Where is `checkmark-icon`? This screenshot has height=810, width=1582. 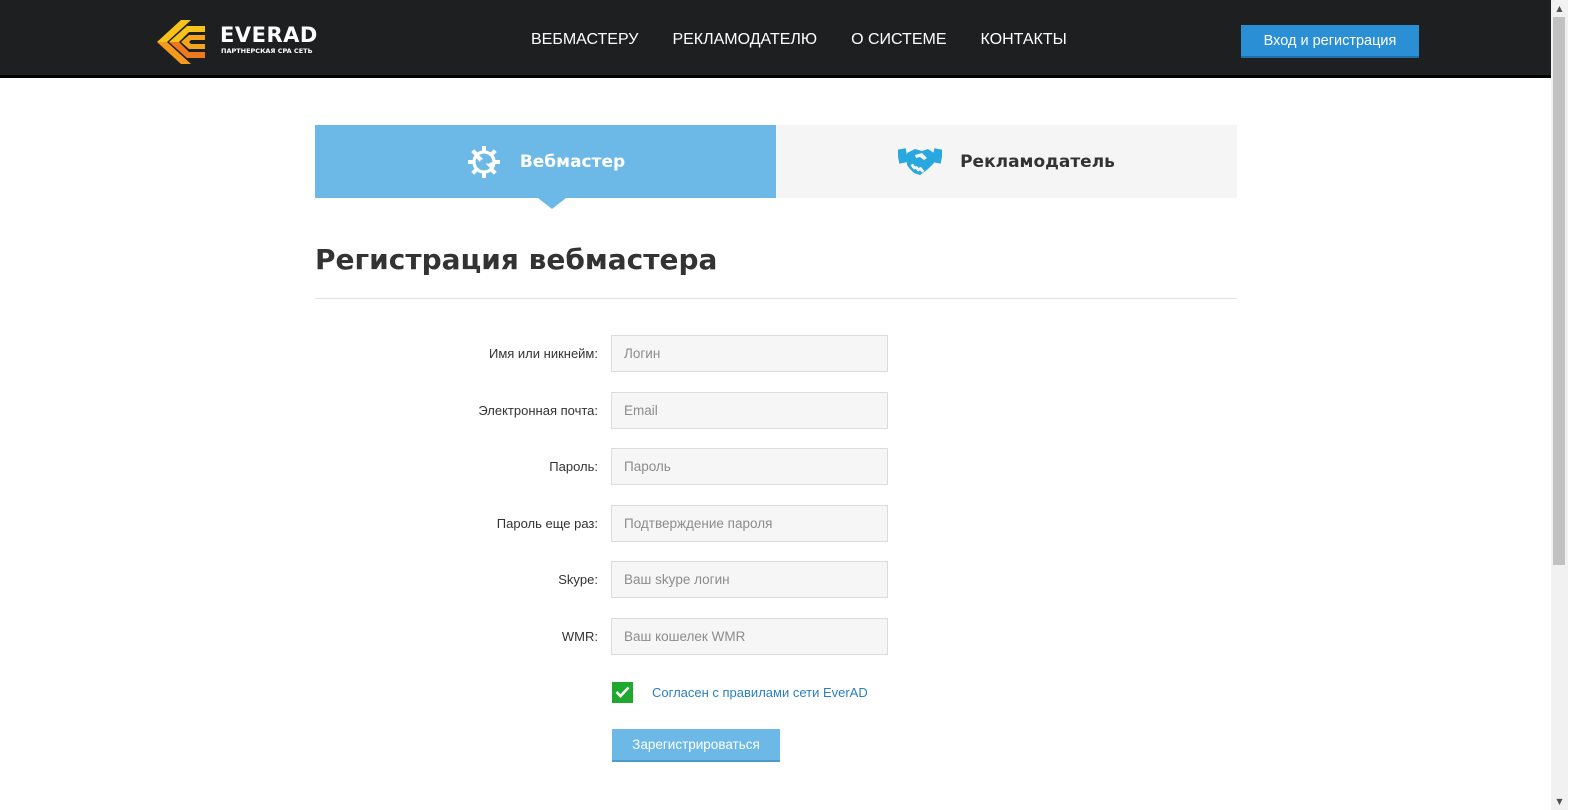 checkmark-icon is located at coordinates (622, 692).